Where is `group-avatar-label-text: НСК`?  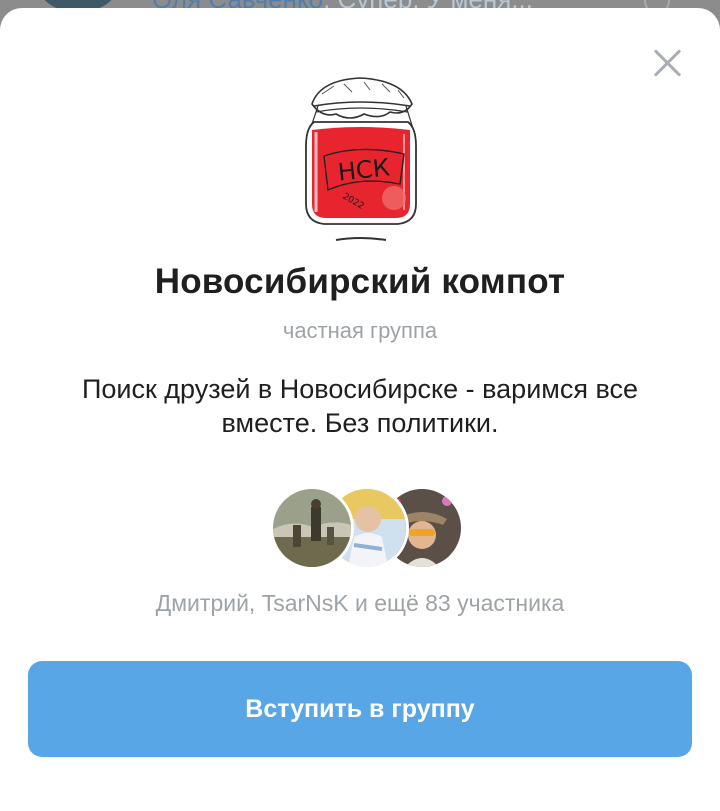
group-avatar-label-text: НСК is located at coordinates (364, 169).